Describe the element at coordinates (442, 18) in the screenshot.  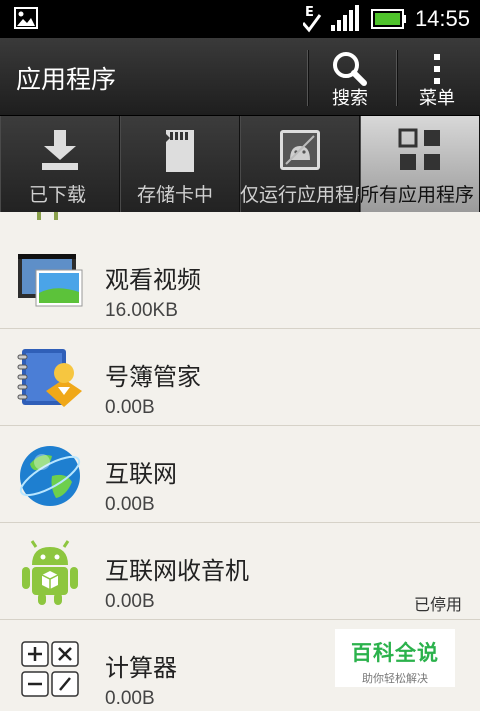
I see `clock: 14:55` at that location.